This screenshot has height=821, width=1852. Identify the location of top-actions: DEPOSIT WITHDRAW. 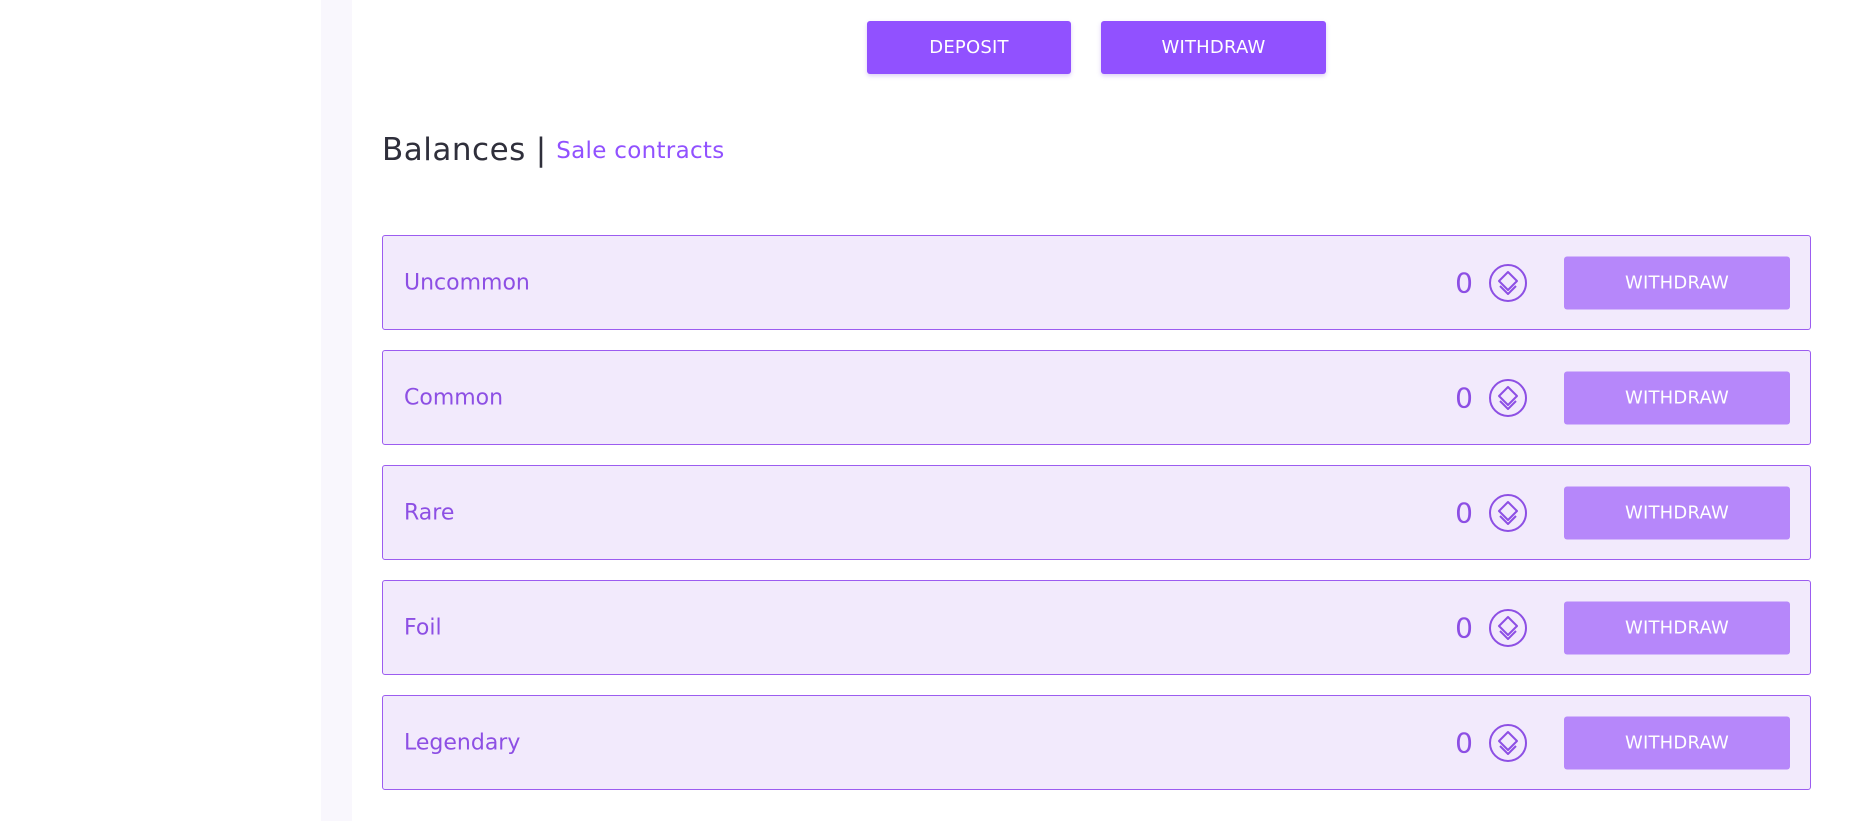
(1096, 47).